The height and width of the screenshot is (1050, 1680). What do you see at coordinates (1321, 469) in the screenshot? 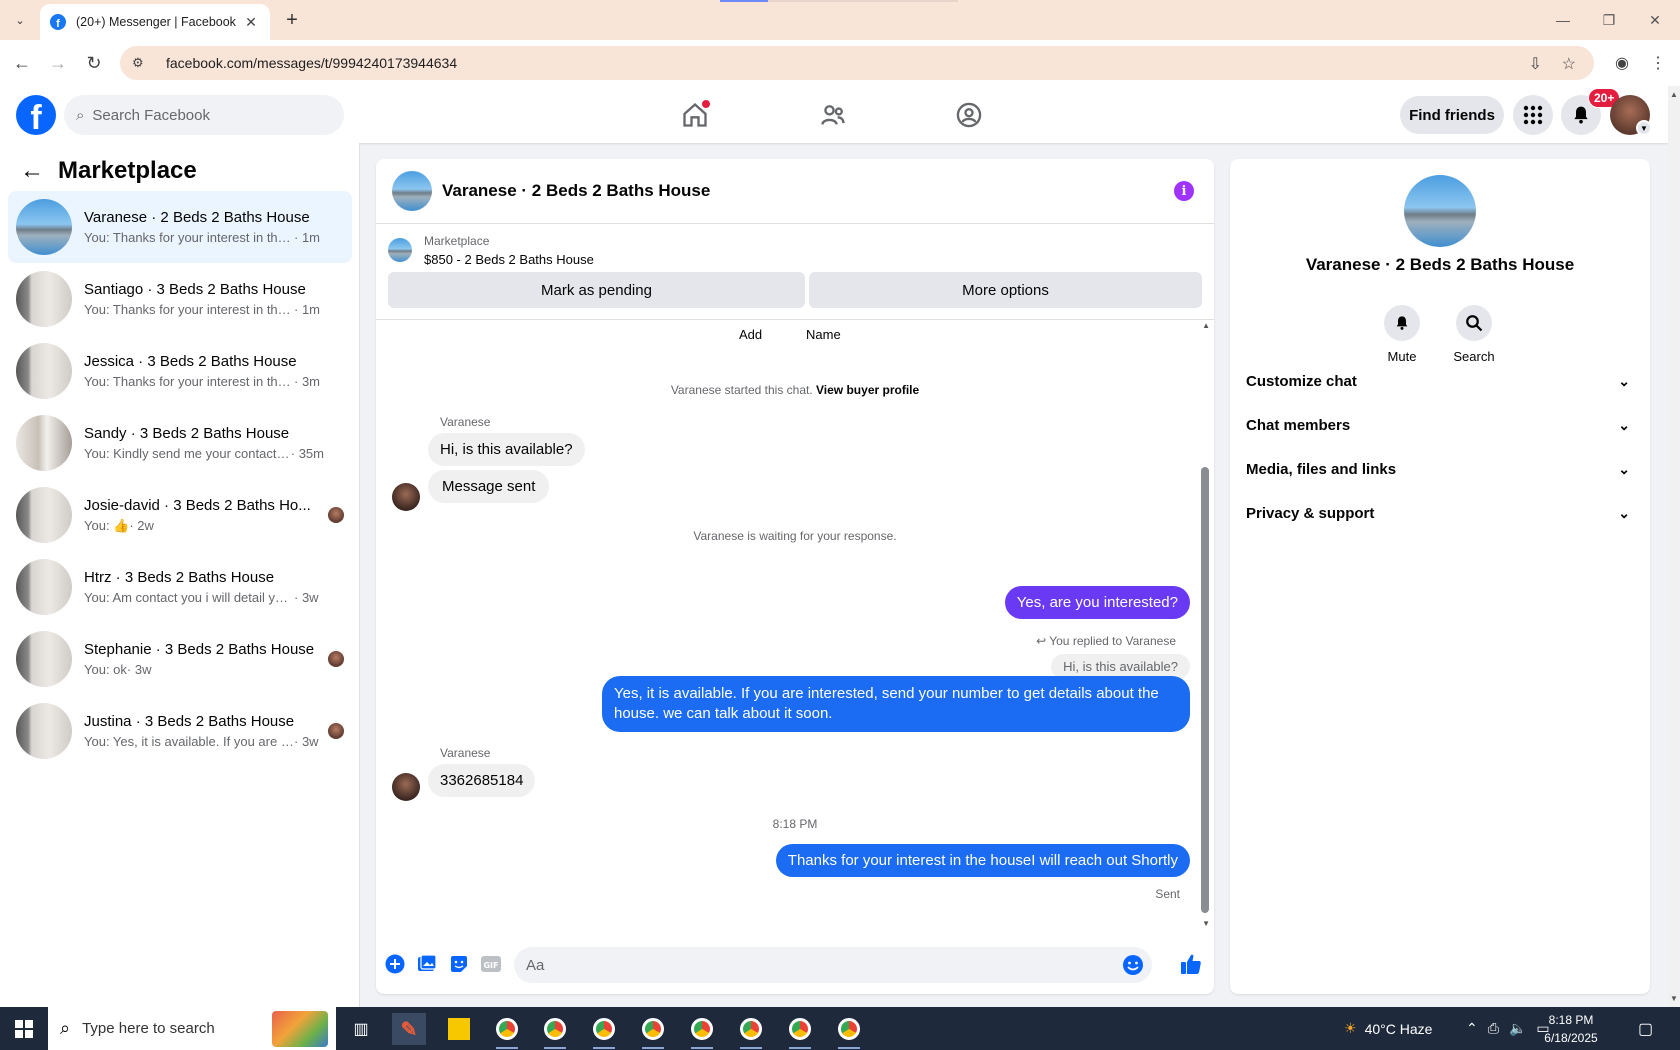
I see `row-label: Media, files and links` at bounding box center [1321, 469].